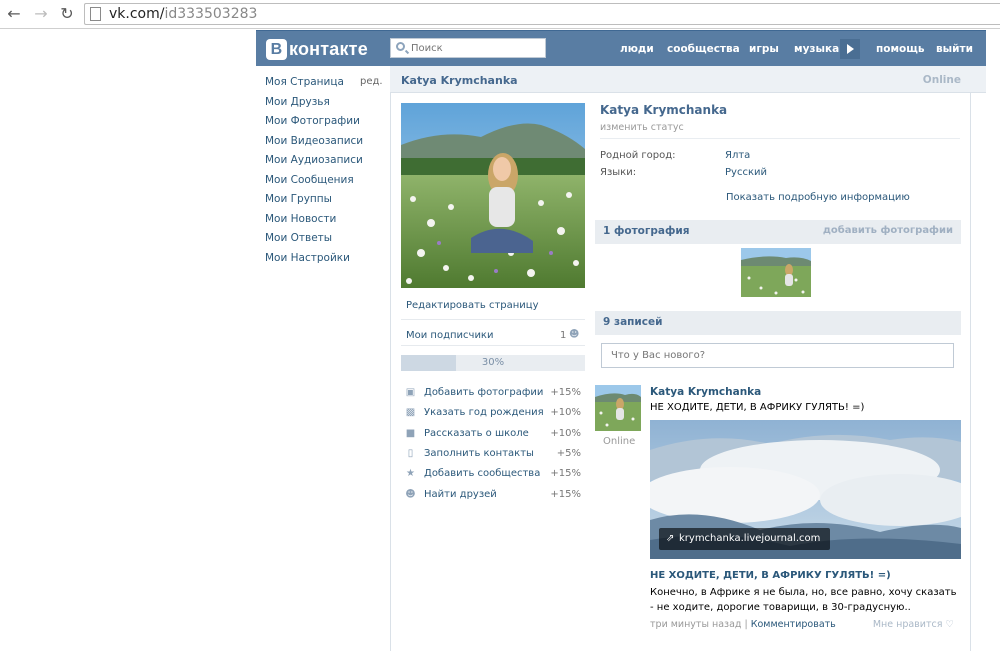 The width and height of the screenshot is (1000, 651). What do you see at coordinates (764, 49) in the screenshot?
I see `nav-games: игры` at bounding box center [764, 49].